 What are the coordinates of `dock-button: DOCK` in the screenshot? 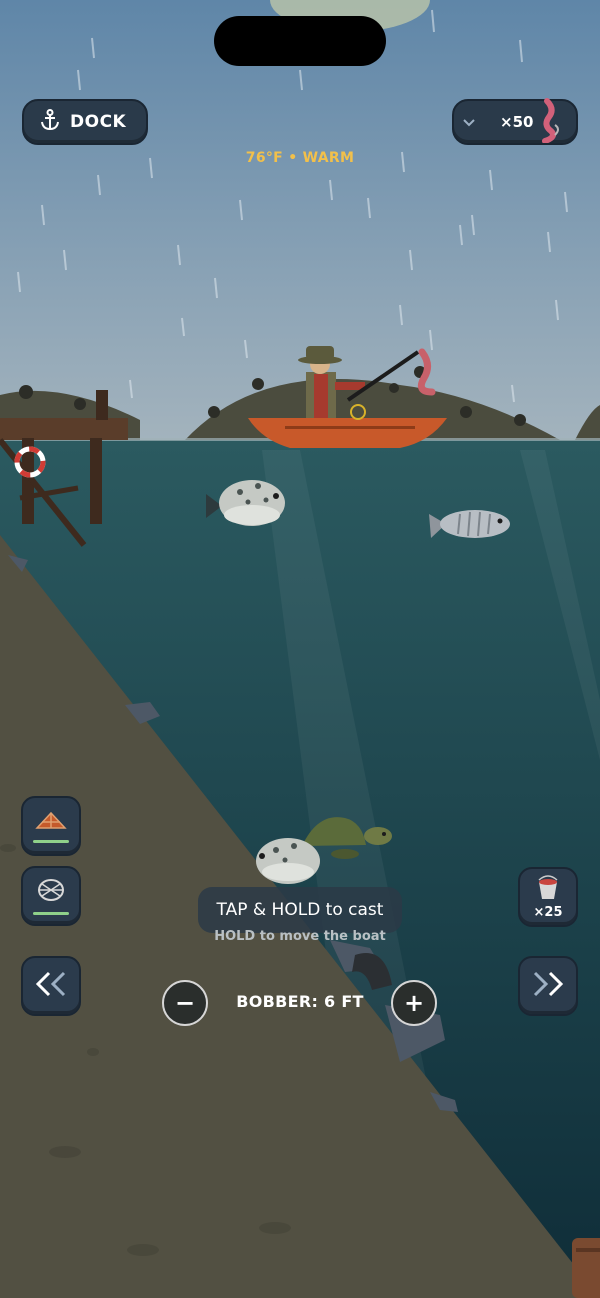 It's located at (85, 122).